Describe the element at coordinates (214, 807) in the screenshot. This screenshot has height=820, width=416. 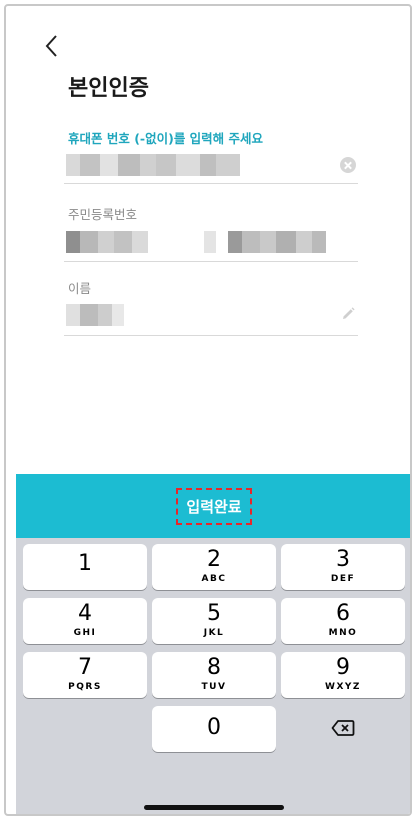
I see `home-indicator` at that location.